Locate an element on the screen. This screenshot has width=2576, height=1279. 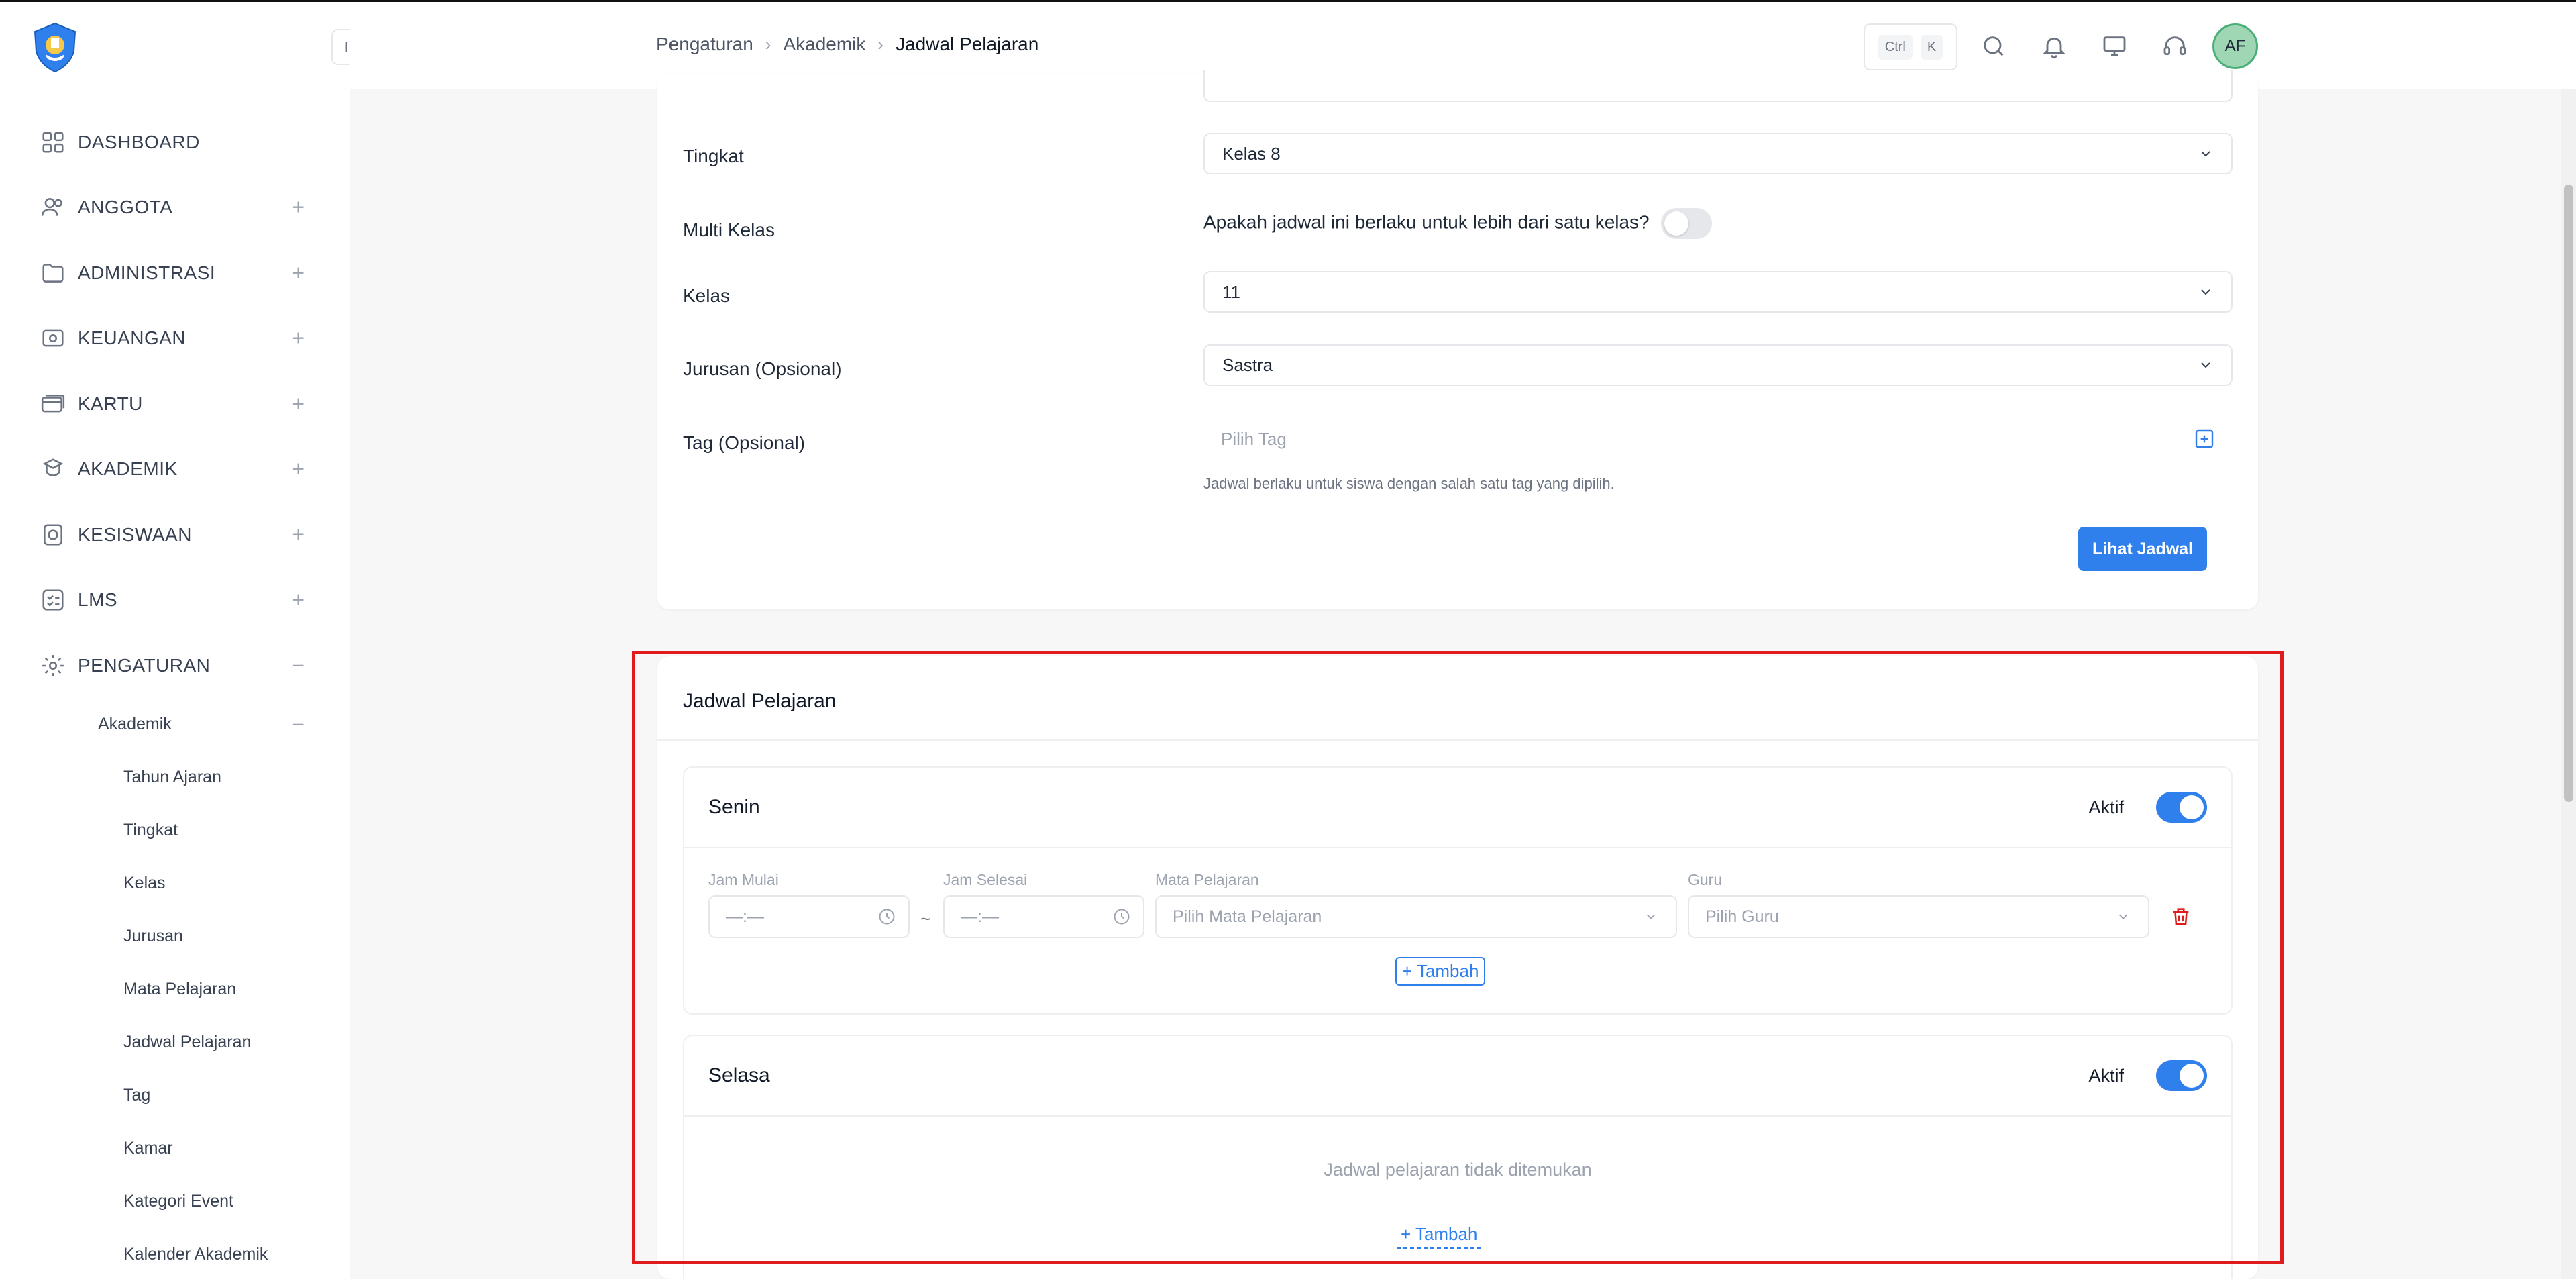
previous-select-partial is located at coordinates (1718, 86).